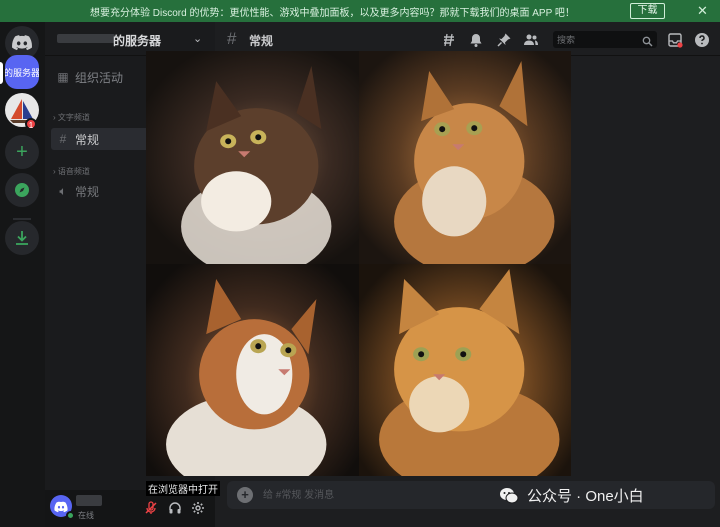 The height and width of the screenshot is (527, 720). I want to click on headphones-icon, so click(175, 508).